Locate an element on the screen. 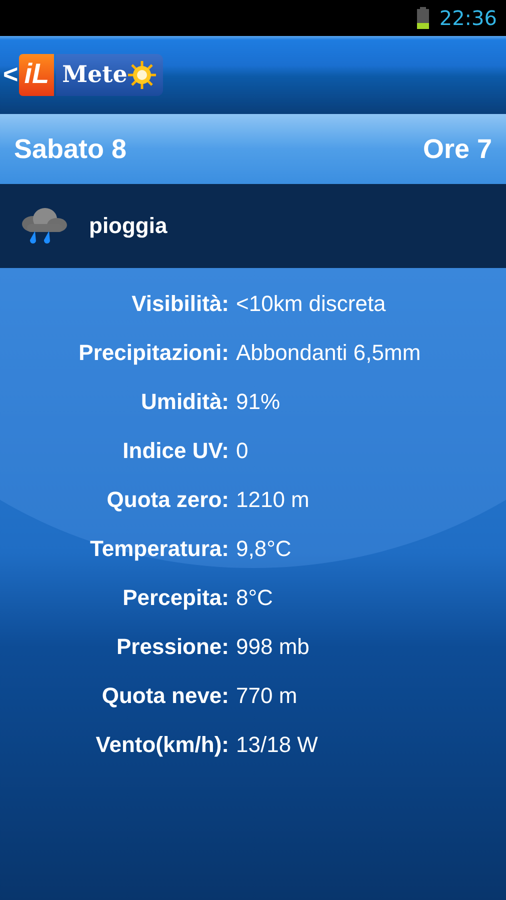 This screenshot has width=506, height=900. detail-value: 998 mb is located at coordinates (273, 647).